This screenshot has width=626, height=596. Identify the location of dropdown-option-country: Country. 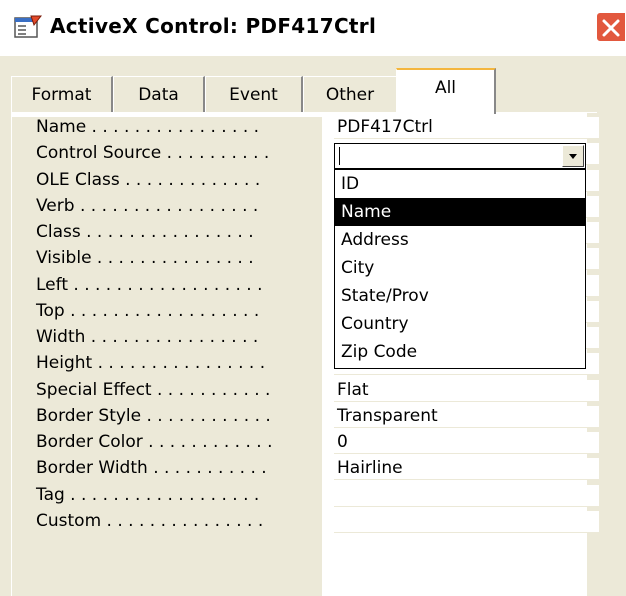
(460, 324).